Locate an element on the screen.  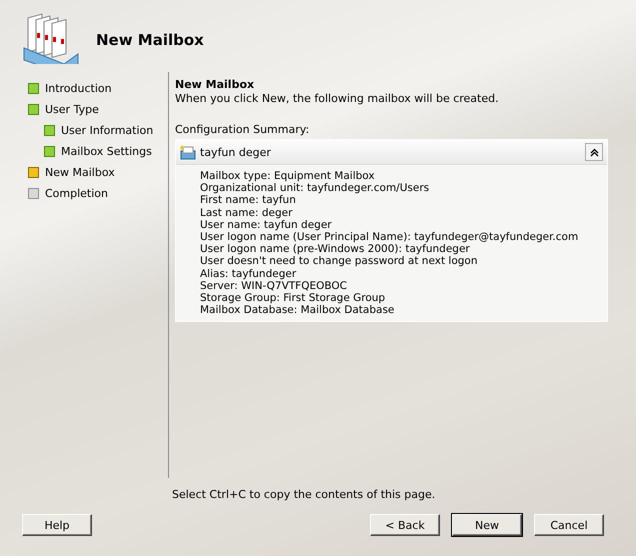
summary-line: User doesn't need to change password at next logon is located at coordinates (339, 261).